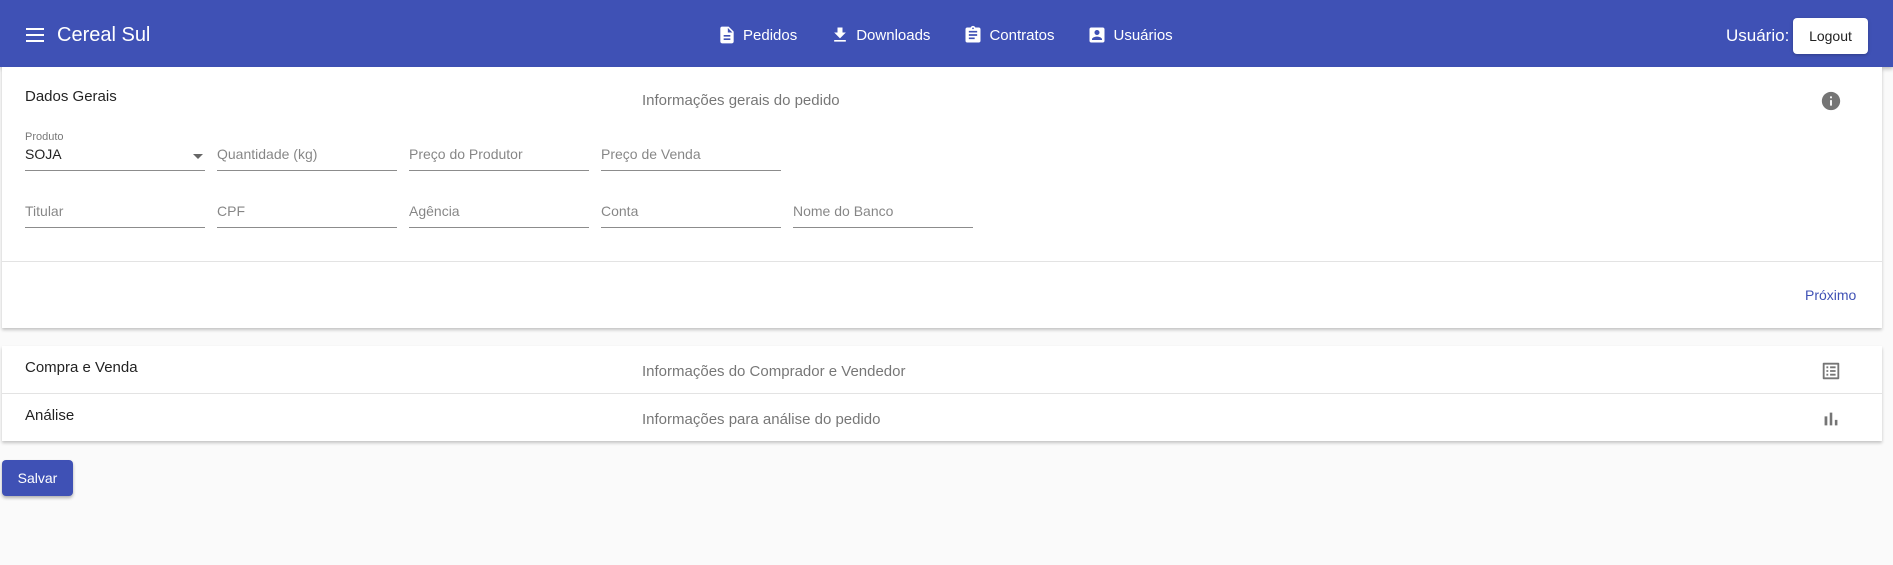  What do you see at coordinates (761, 419) in the screenshot?
I see `panel-description: Informações para análise do pedido` at bounding box center [761, 419].